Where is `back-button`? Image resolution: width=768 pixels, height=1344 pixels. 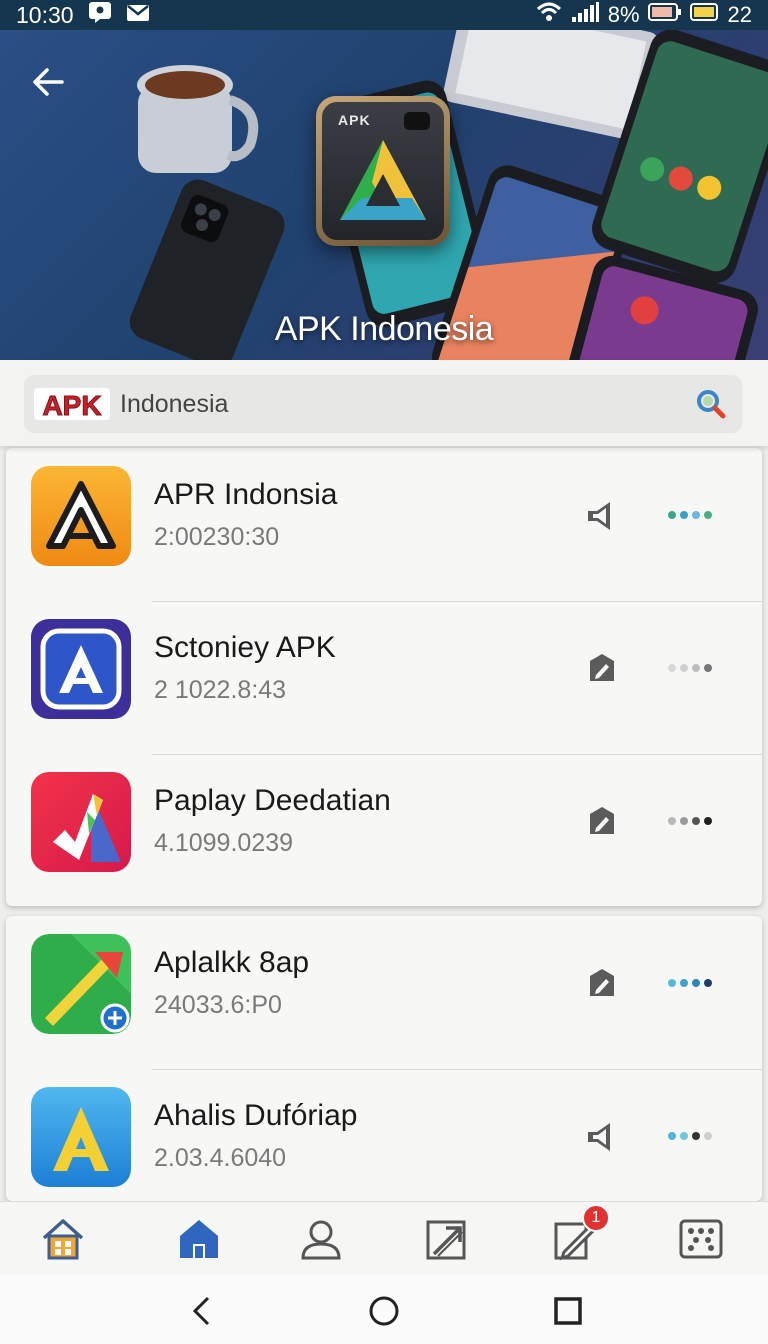 back-button is located at coordinates (48, 82).